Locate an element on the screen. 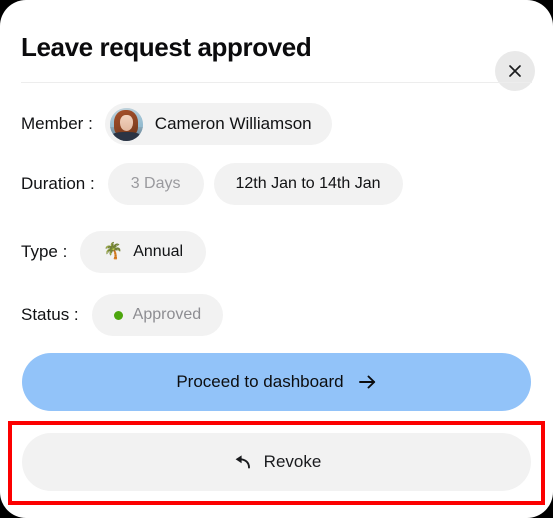 The width and height of the screenshot is (553, 518). type-value-pill: 🌴 Annual is located at coordinates (143, 252).